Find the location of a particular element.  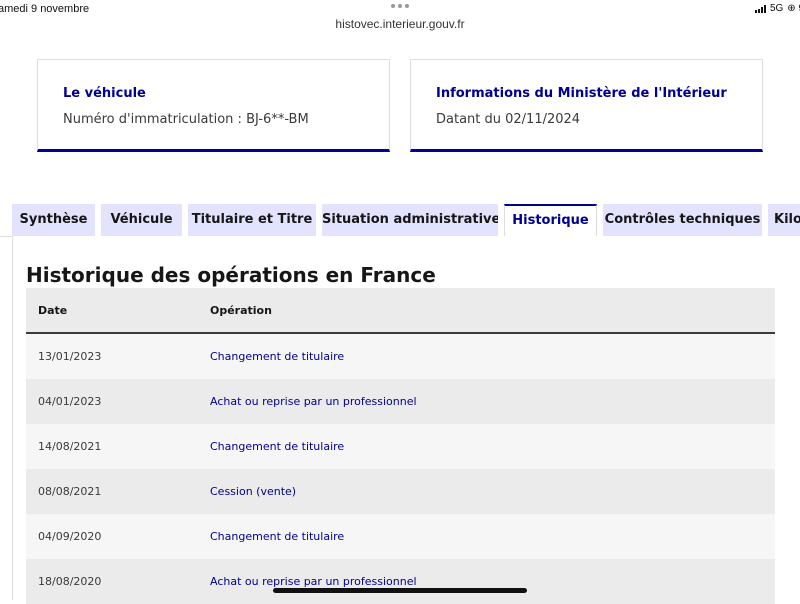

row-date: 04/01/2023 is located at coordinates (70, 401).